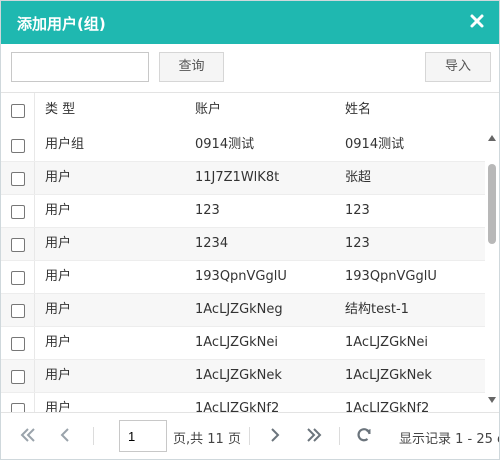 The height and width of the screenshot is (460, 500). I want to click on pagination-bar: 页,共 11 页 显示记录 1 - 25 o, so click(250, 435).